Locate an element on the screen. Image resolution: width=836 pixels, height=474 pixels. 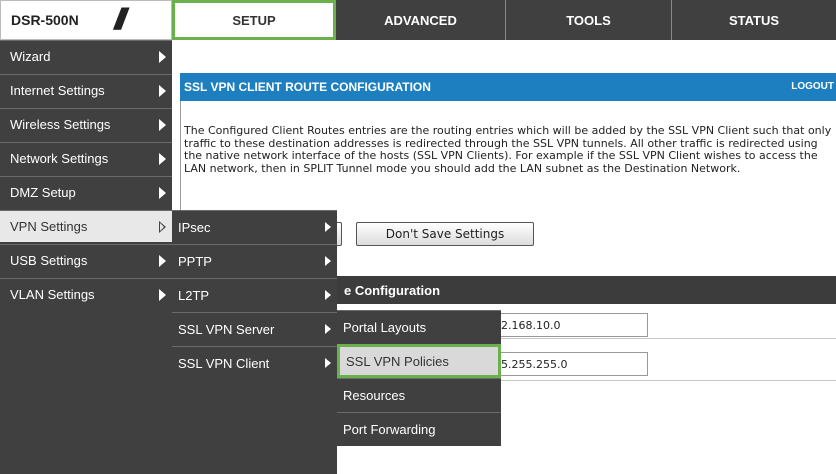
menu-item-label: SSL VPN Policies is located at coordinates (397, 361).